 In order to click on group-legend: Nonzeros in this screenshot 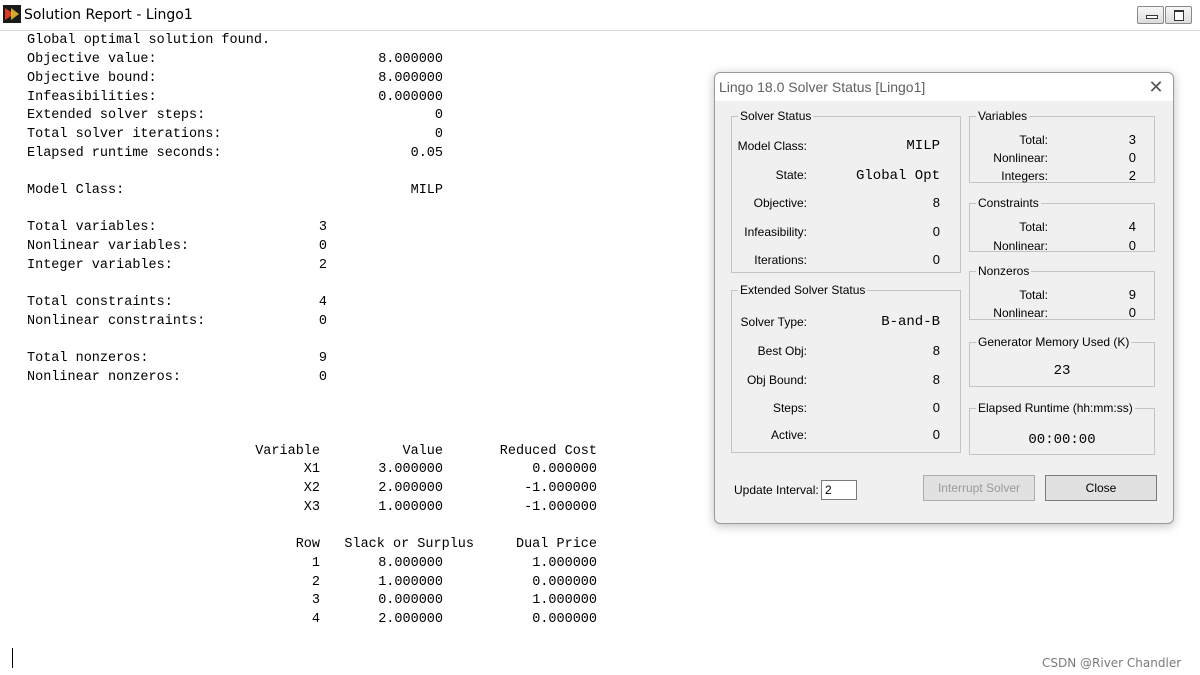, I will do `click(1004, 271)`.